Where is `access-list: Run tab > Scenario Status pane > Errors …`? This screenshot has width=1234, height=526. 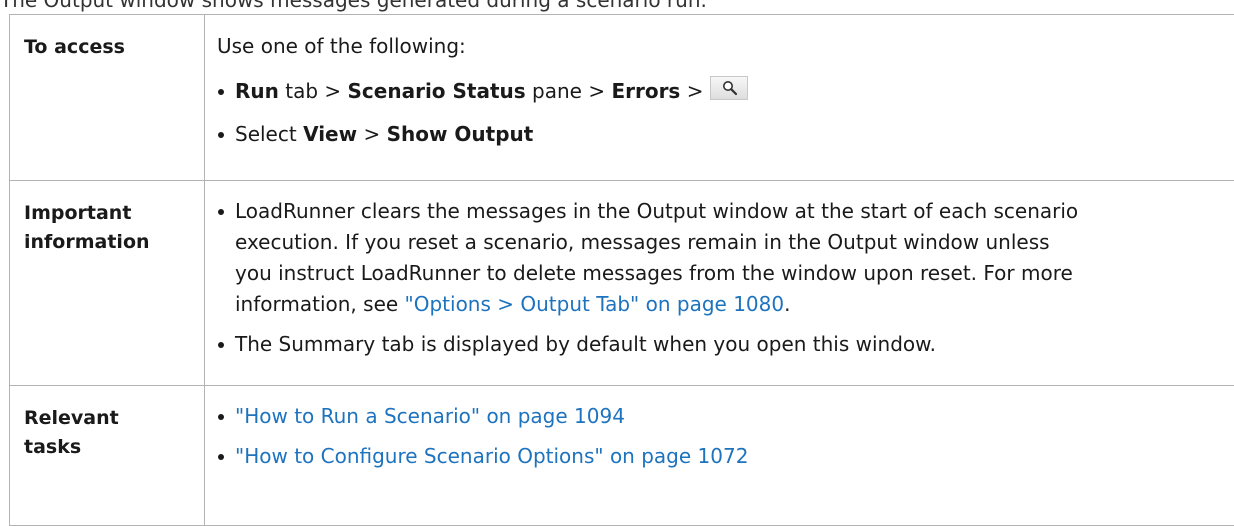
access-list: Run tab > Scenario Status pane > Errors … is located at coordinates (725, 113).